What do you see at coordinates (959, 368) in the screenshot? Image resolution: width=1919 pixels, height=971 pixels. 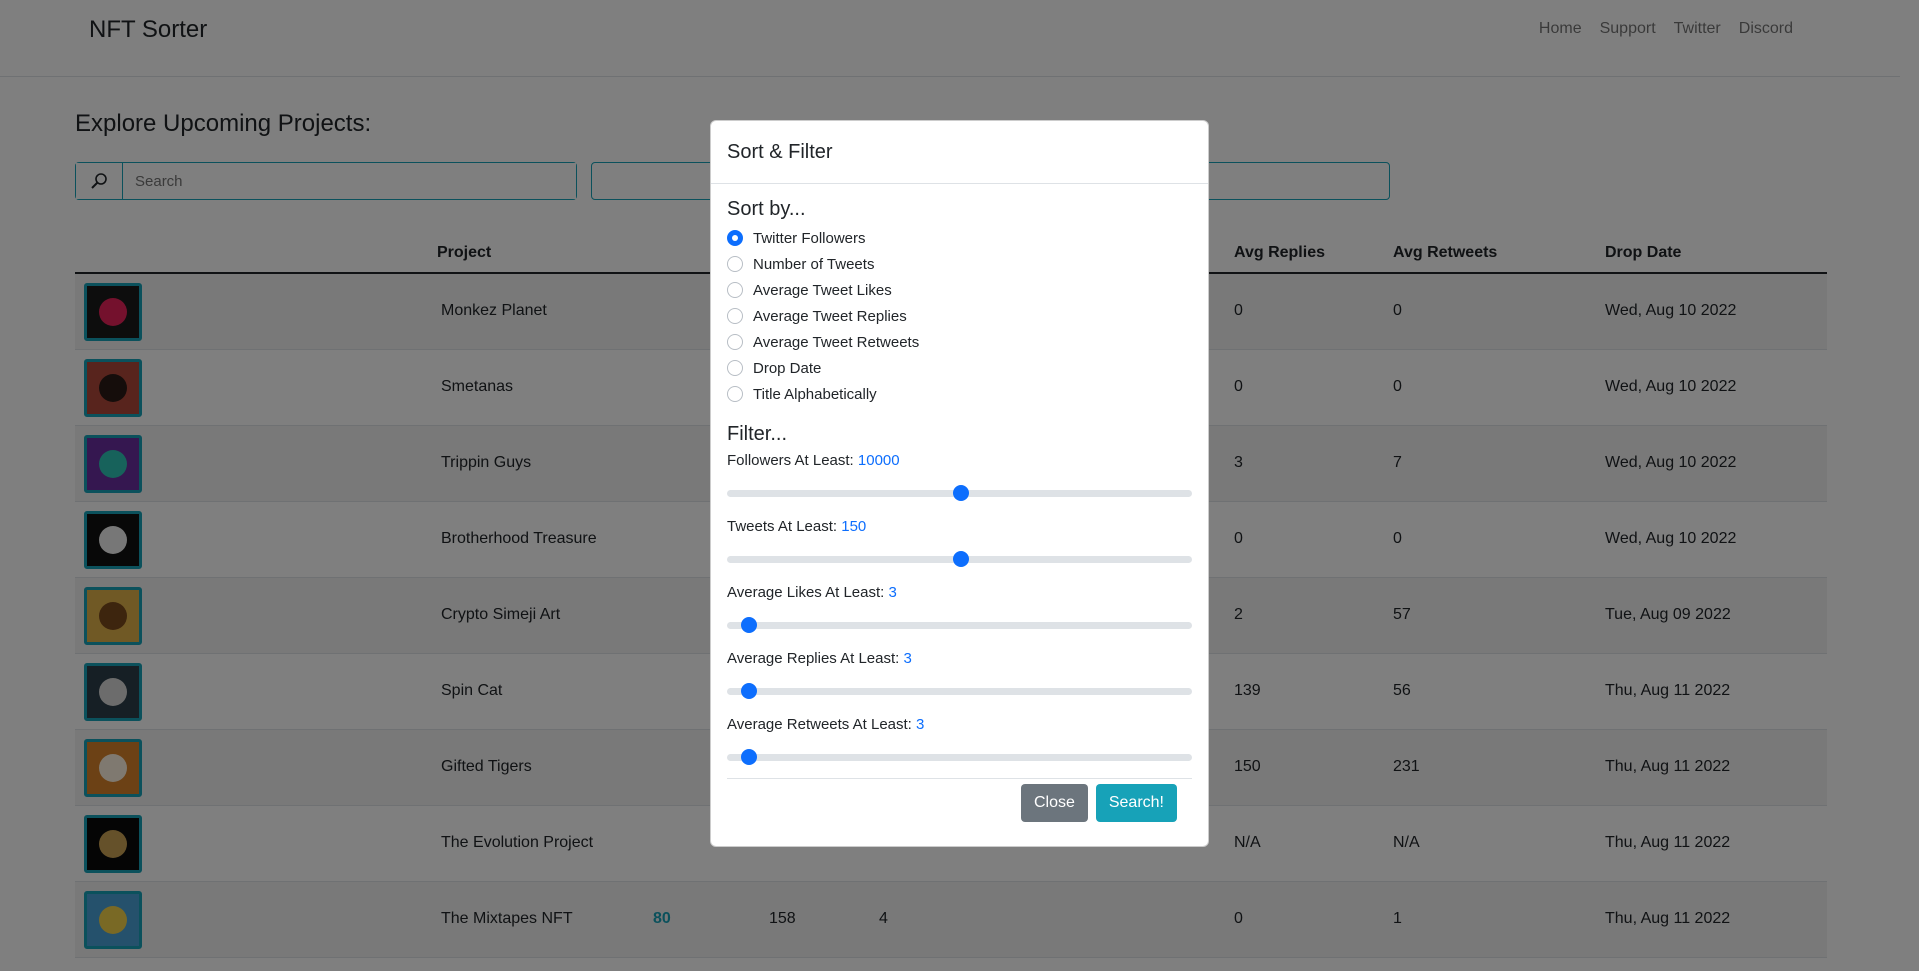 I see `sort-option: Drop Date` at bounding box center [959, 368].